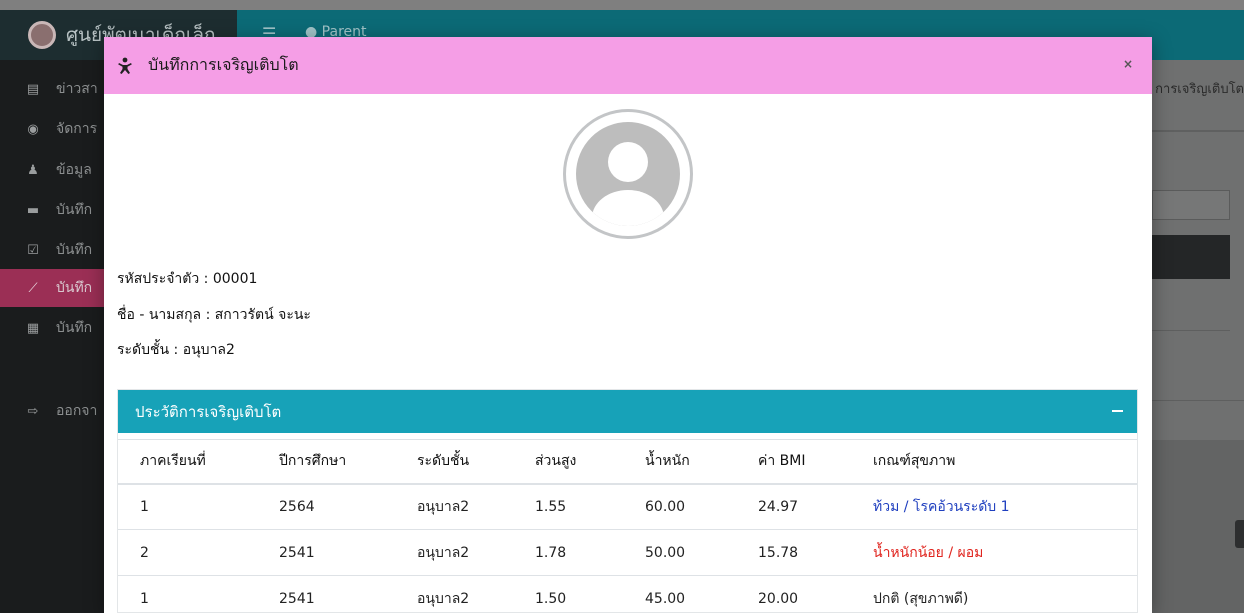 The height and width of the screenshot is (613, 1244). I want to click on student-level: ระดับชั้น : อนุบาล2, so click(176, 350).